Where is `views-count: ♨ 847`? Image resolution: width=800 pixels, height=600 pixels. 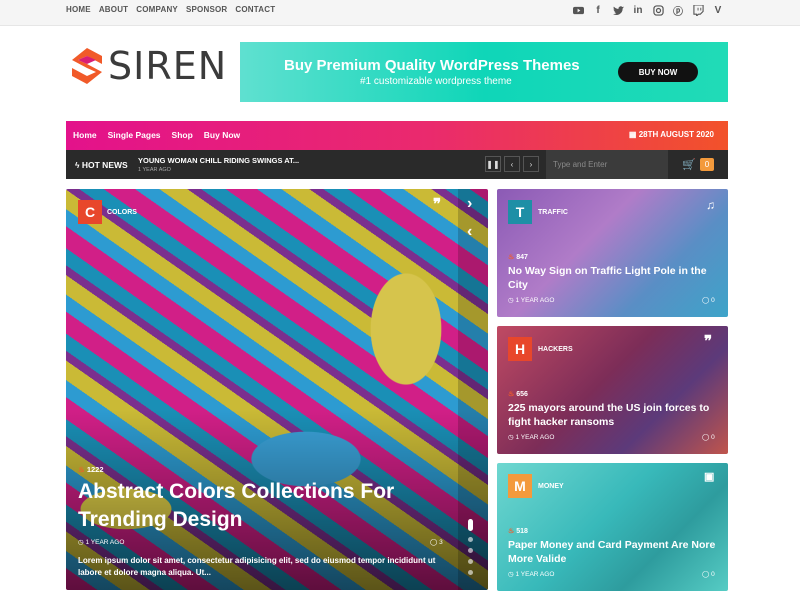 views-count: ♨ 847 is located at coordinates (518, 257).